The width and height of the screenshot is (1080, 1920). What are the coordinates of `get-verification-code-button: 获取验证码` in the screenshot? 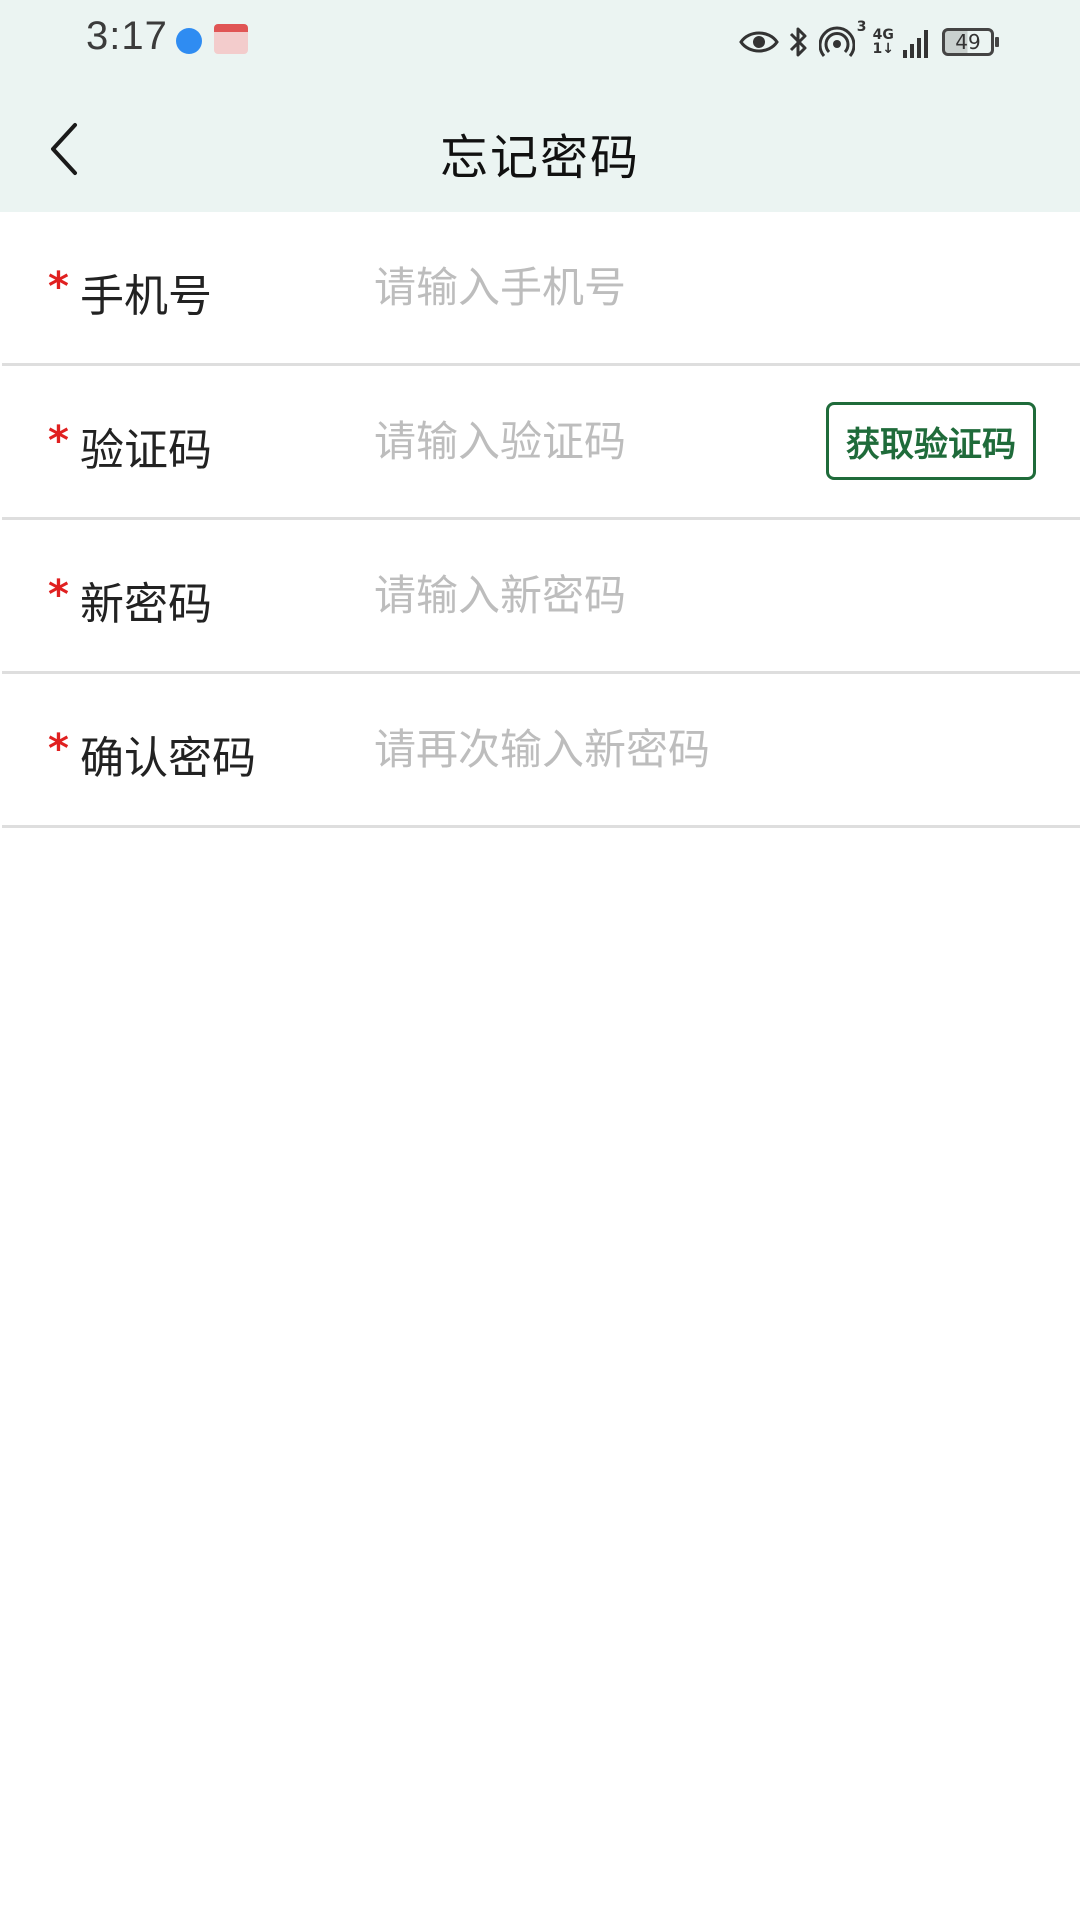 It's located at (931, 441).